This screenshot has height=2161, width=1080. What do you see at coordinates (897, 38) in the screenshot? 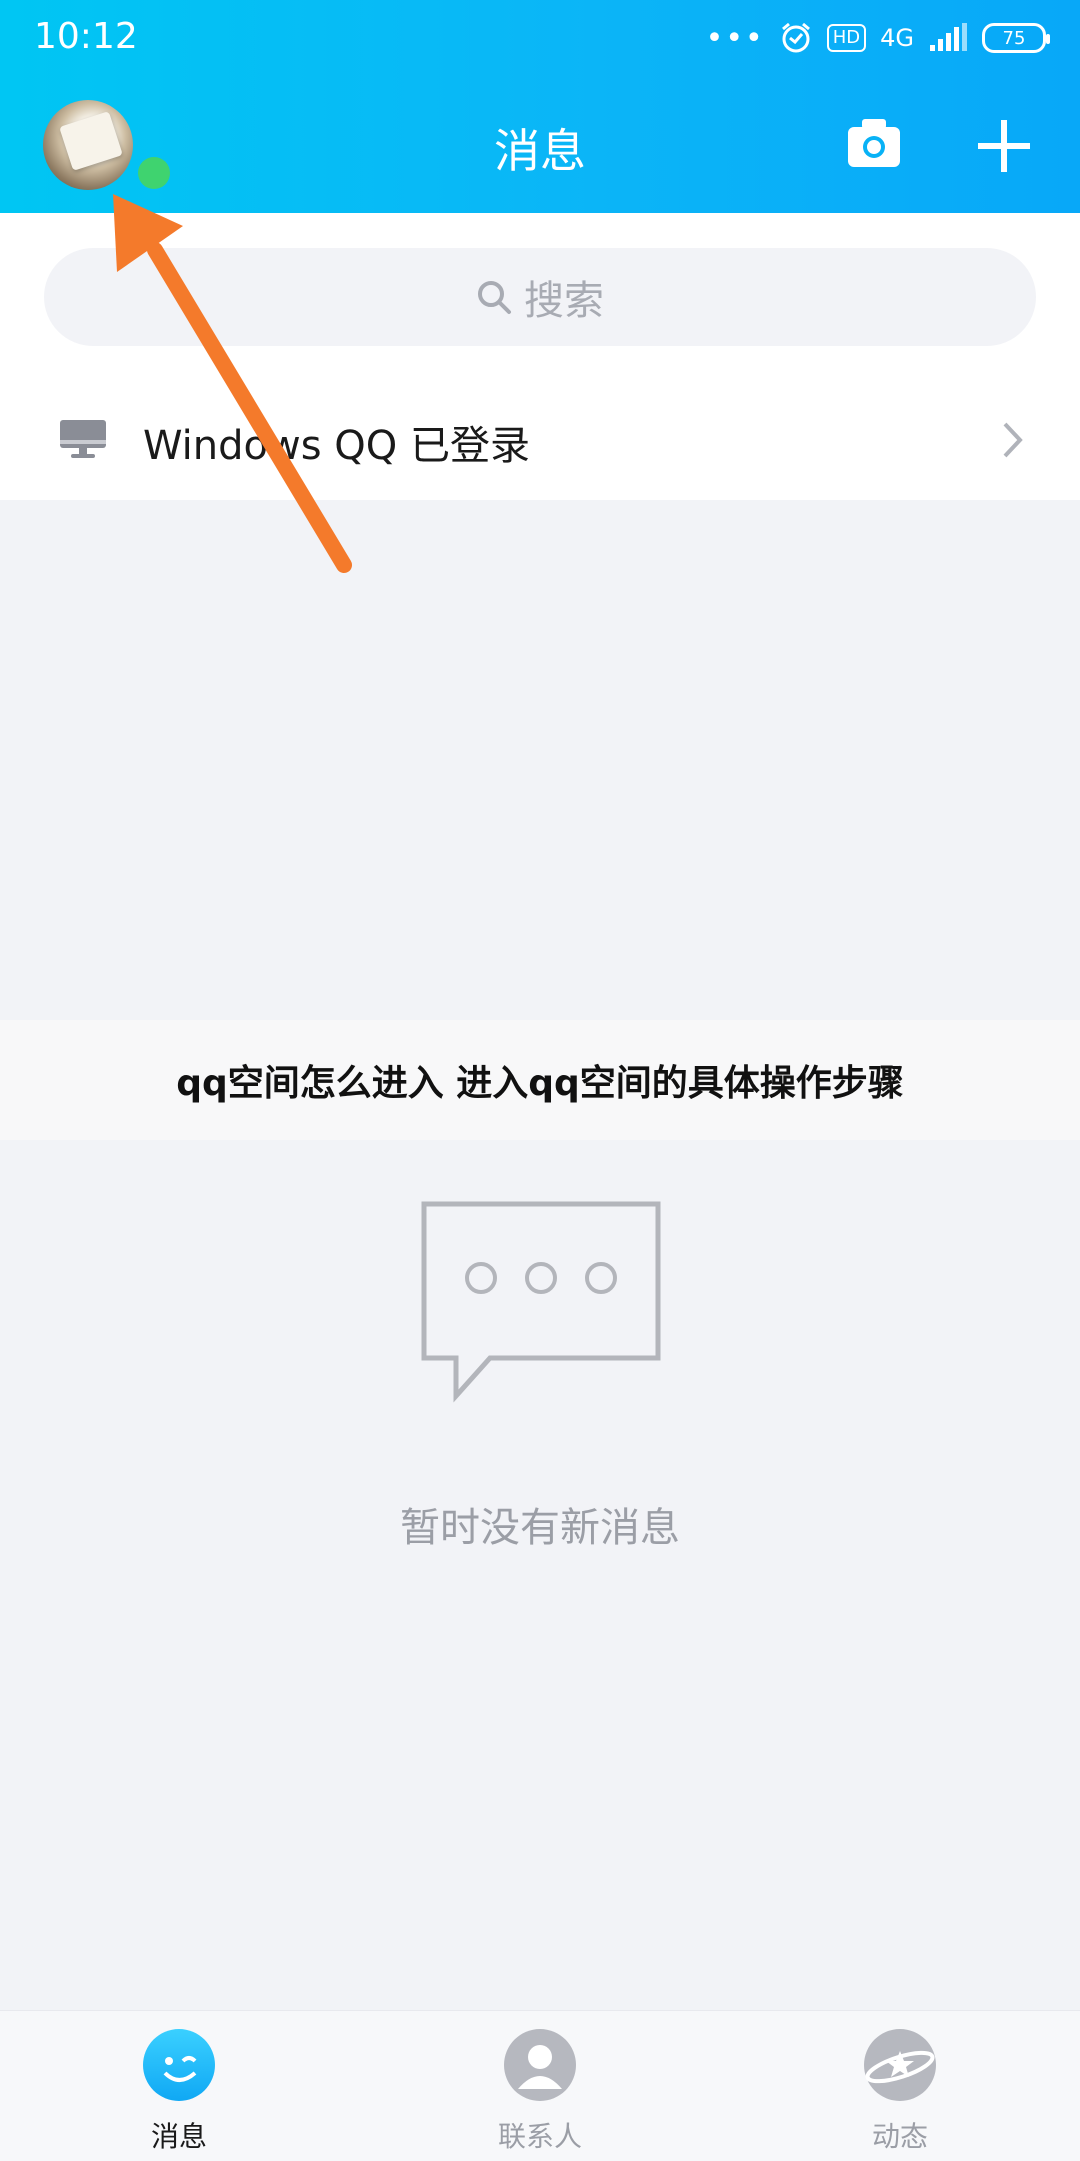
I see `network-label: 4G` at bounding box center [897, 38].